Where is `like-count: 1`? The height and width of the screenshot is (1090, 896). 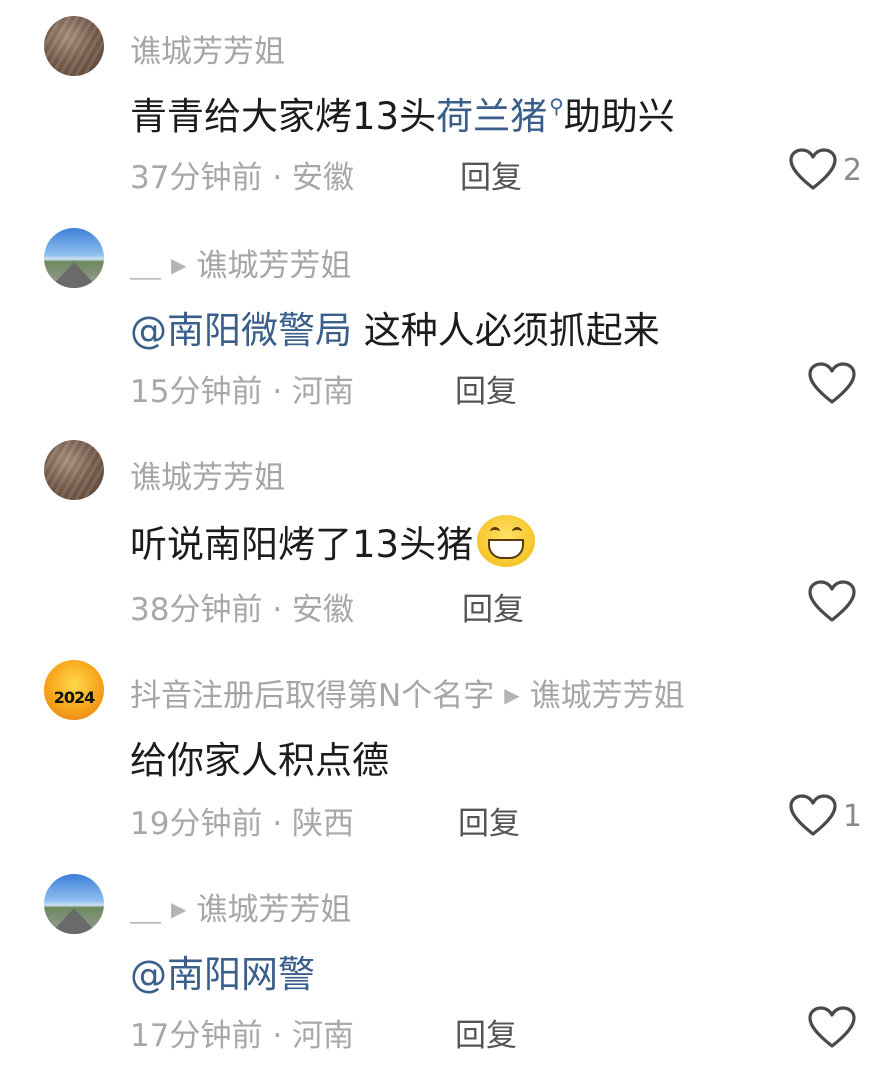
like-count: 1 is located at coordinates (852, 816).